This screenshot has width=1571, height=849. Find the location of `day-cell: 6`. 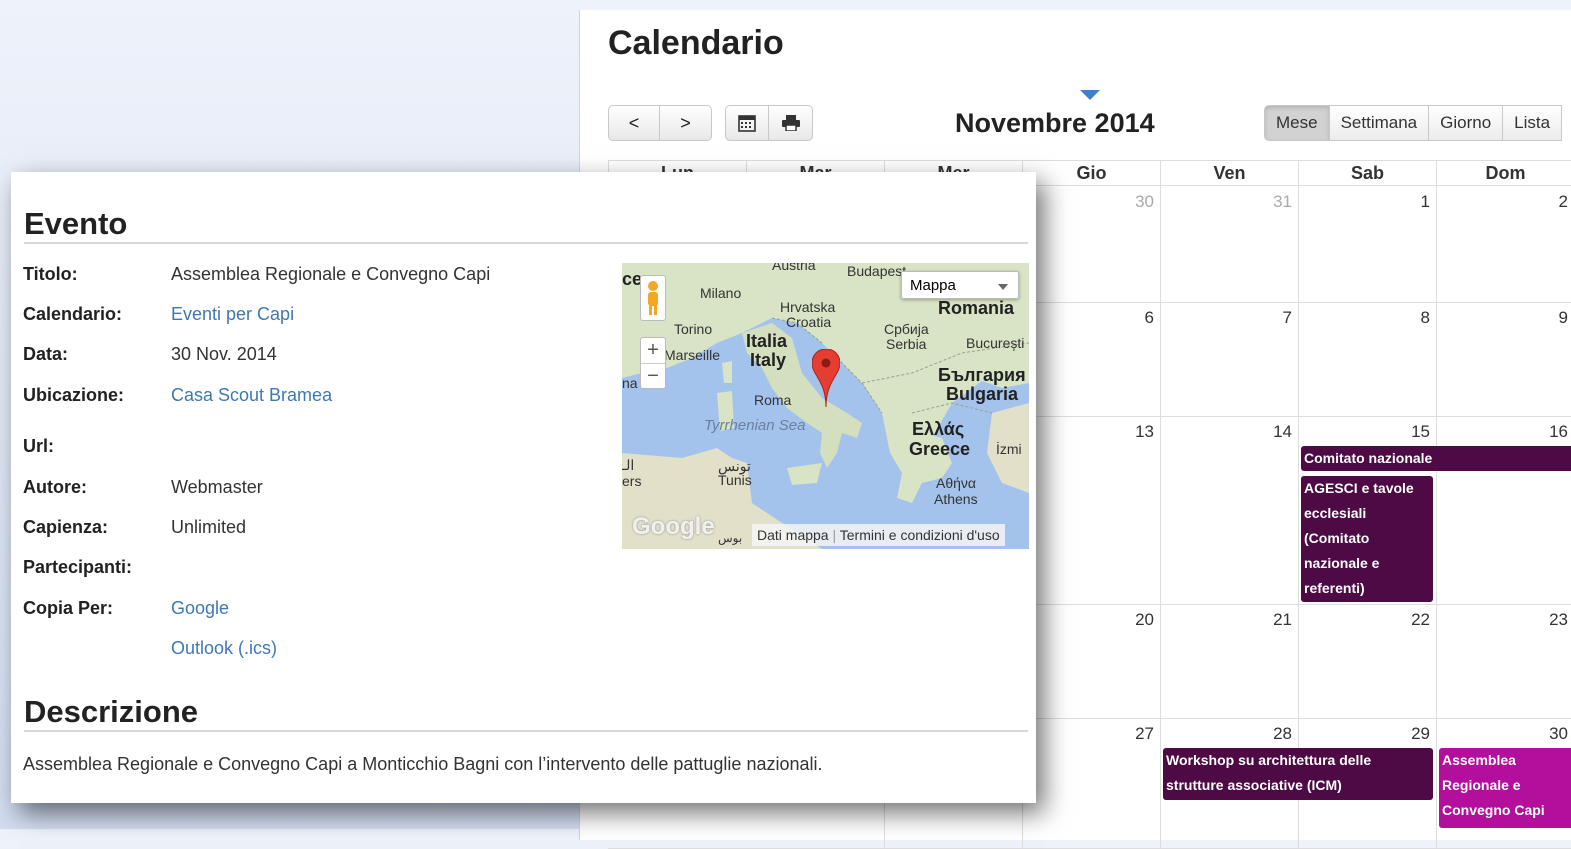

day-cell: 6 is located at coordinates (1091, 359).